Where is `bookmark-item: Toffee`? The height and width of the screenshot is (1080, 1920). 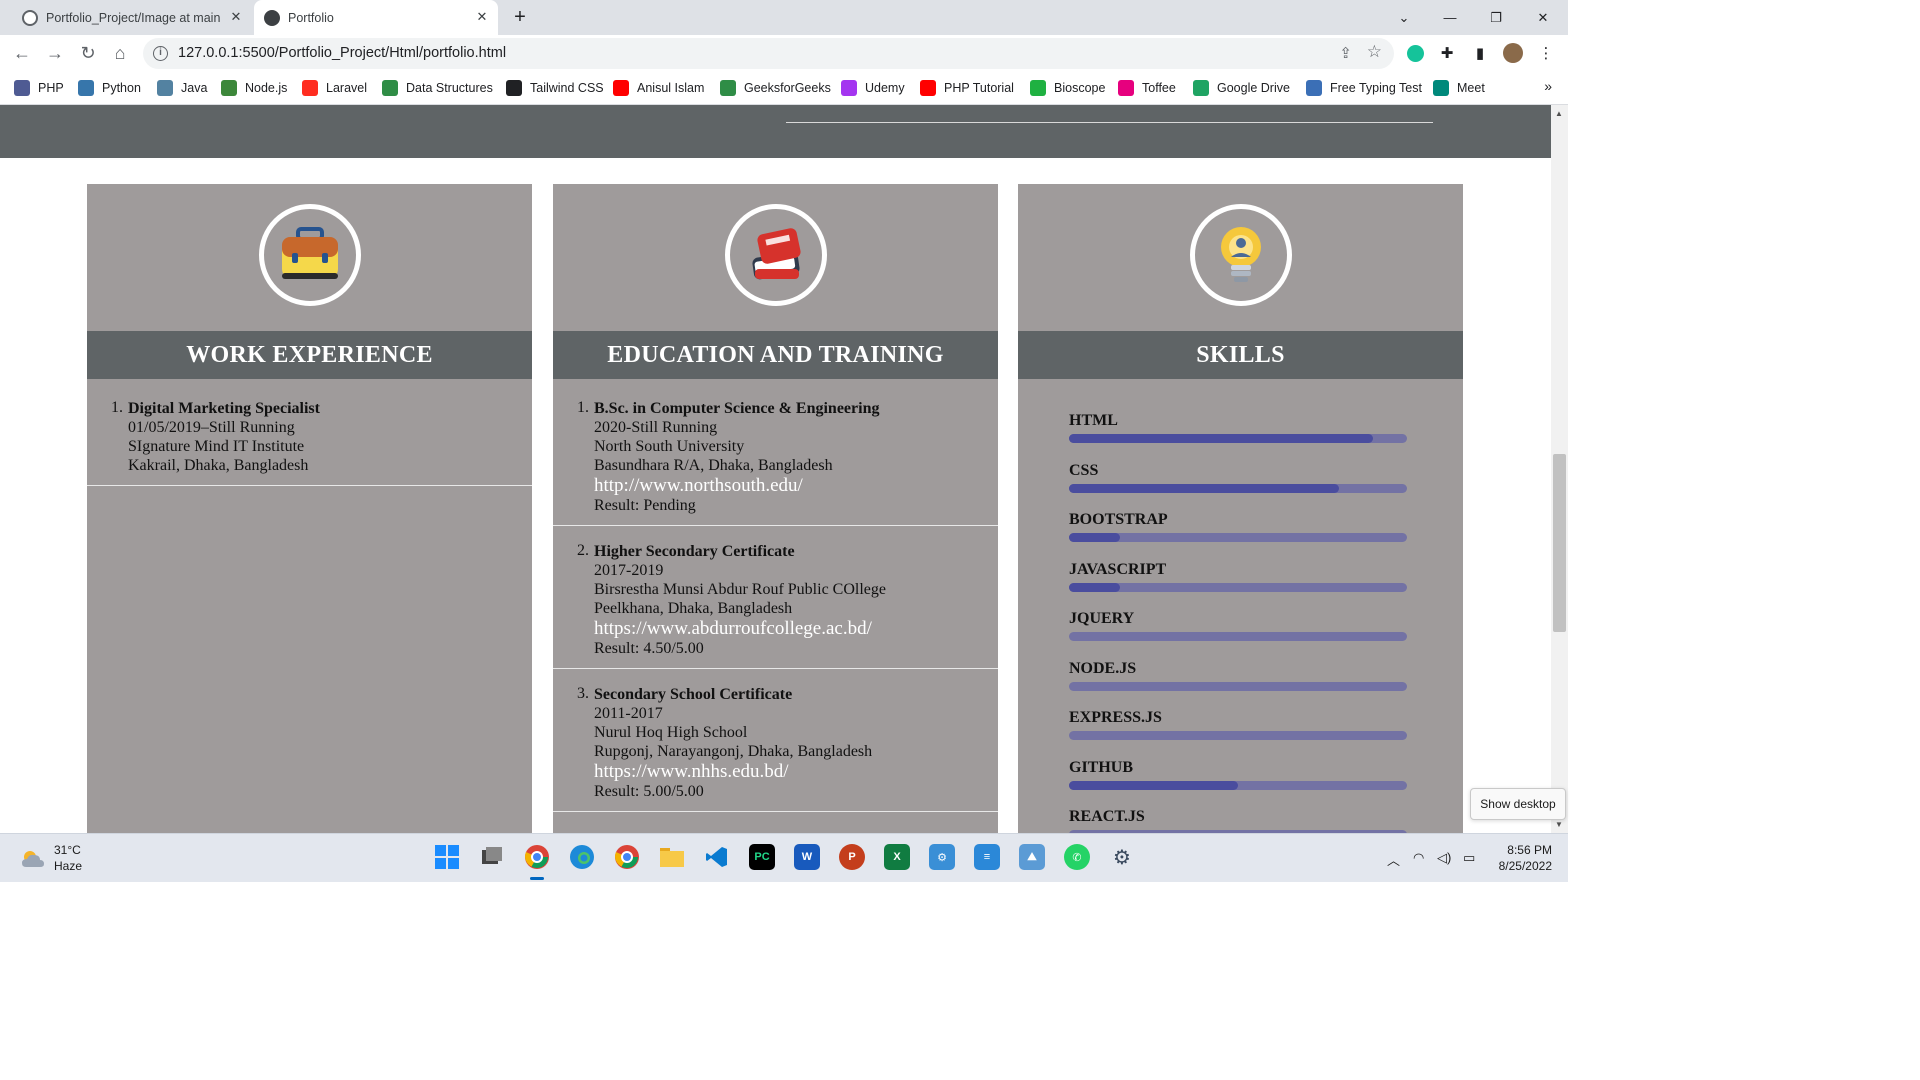 bookmark-item: Toffee is located at coordinates (1147, 88).